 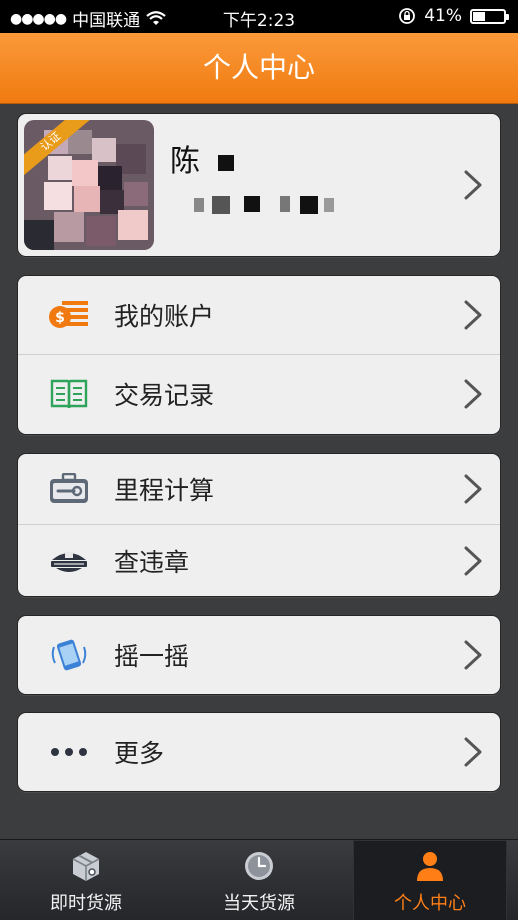 What do you see at coordinates (407, 16) in the screenshot?
I see `rotation-lock-icon` at bounding box center [407, 16].